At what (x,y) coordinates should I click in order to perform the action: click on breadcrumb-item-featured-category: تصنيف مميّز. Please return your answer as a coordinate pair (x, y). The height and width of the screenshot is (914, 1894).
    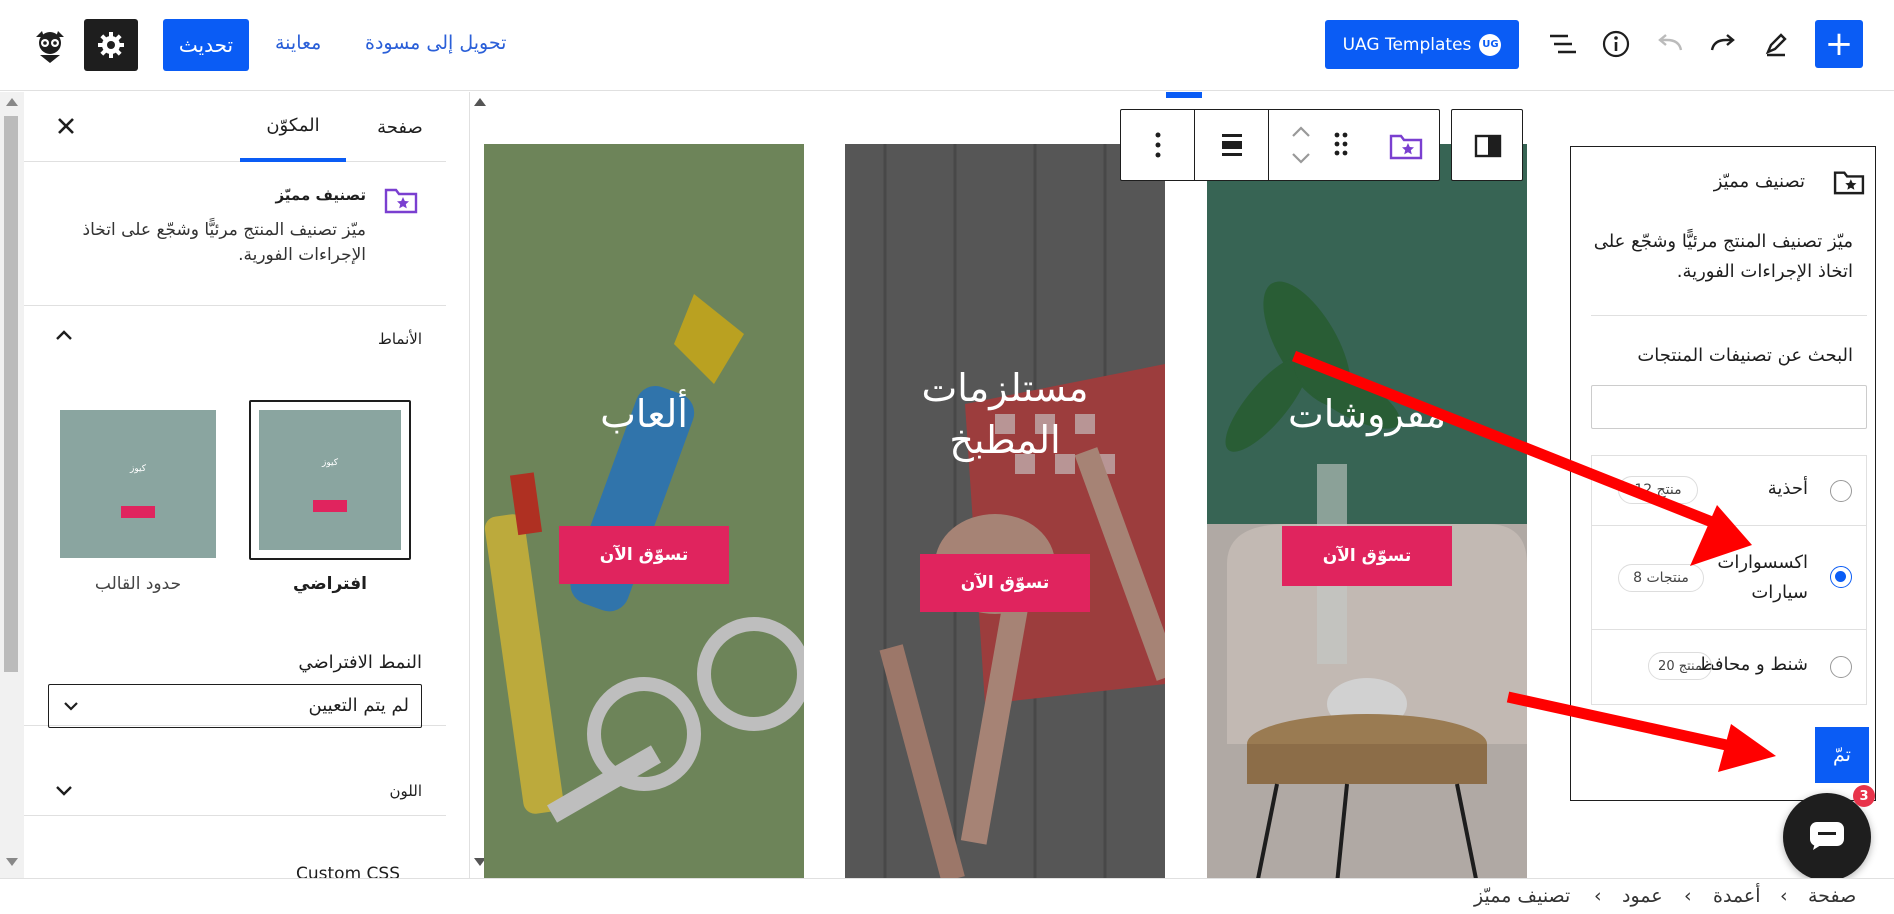
    Looking at the image, I should click on (1522, 896).